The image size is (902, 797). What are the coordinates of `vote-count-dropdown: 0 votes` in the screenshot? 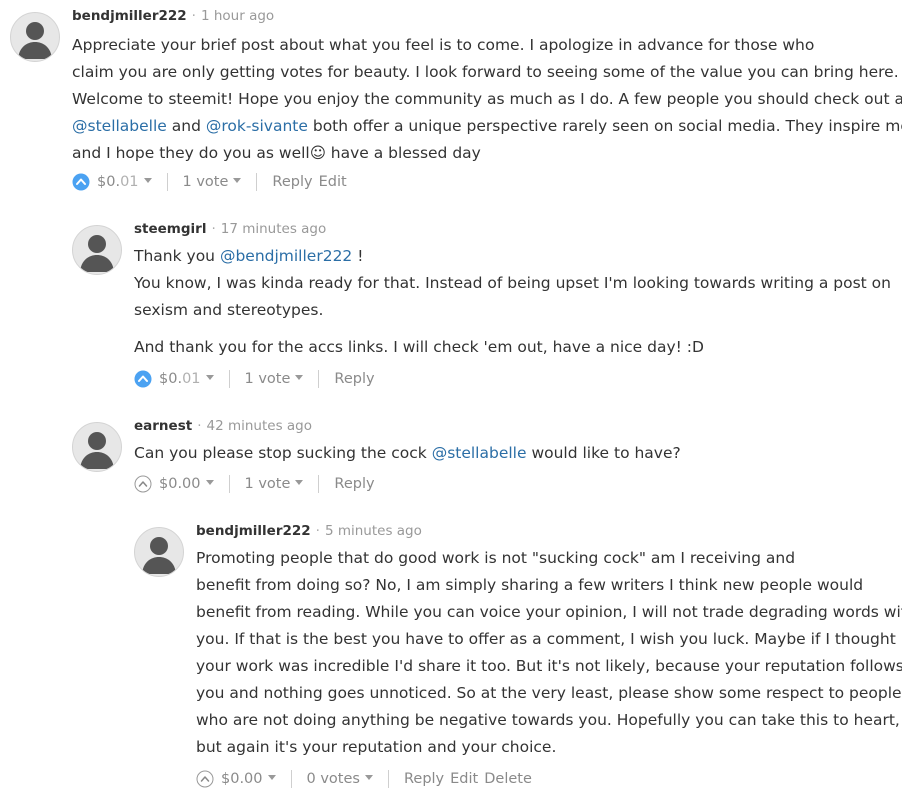 It's located at (340, 779).